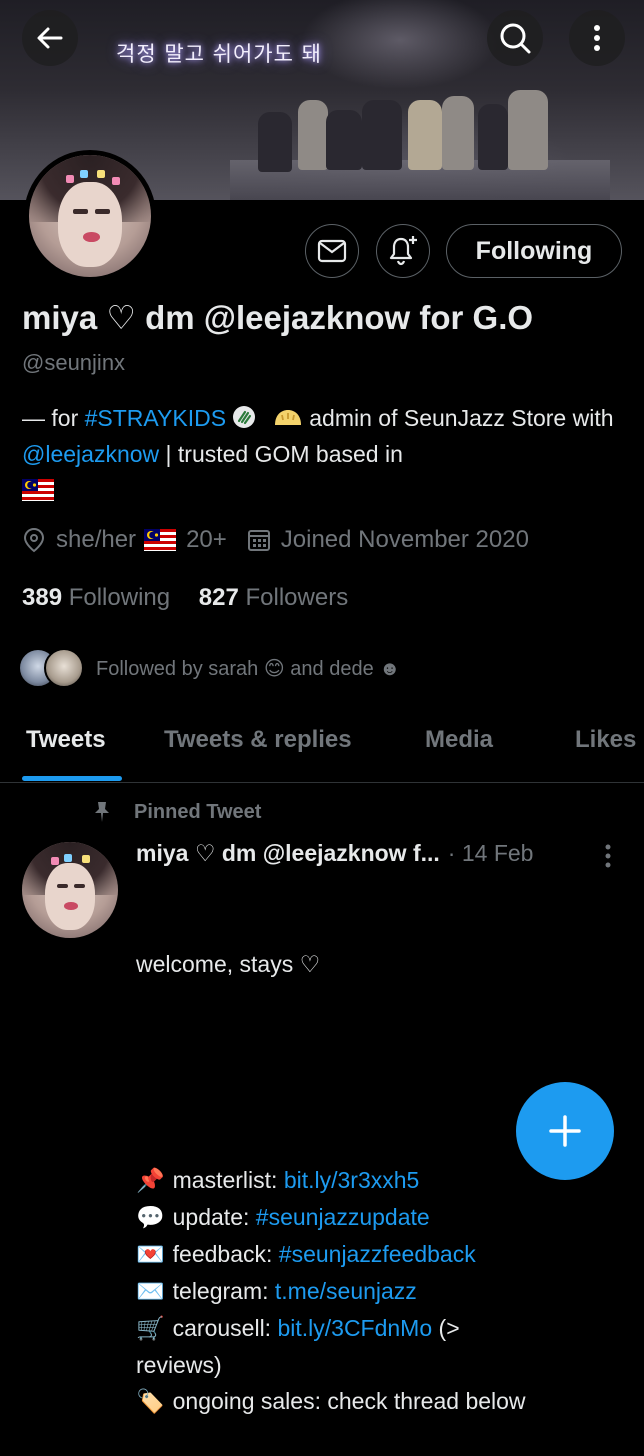  I want to click on more-options-button, so click(597, 38).